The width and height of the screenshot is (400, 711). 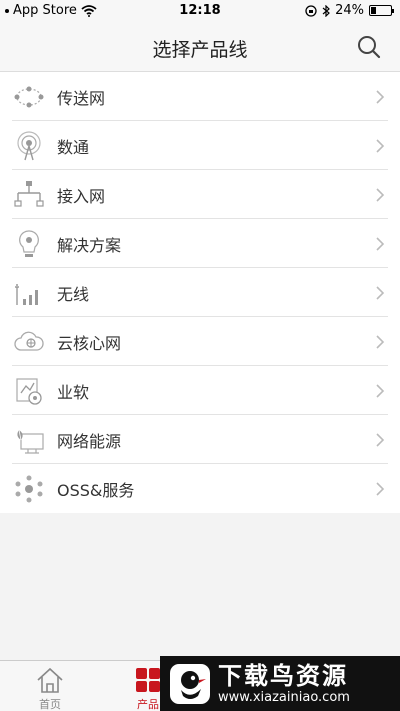 I want to click on list-item-label: 云核心网, so click(x=89, y=343).